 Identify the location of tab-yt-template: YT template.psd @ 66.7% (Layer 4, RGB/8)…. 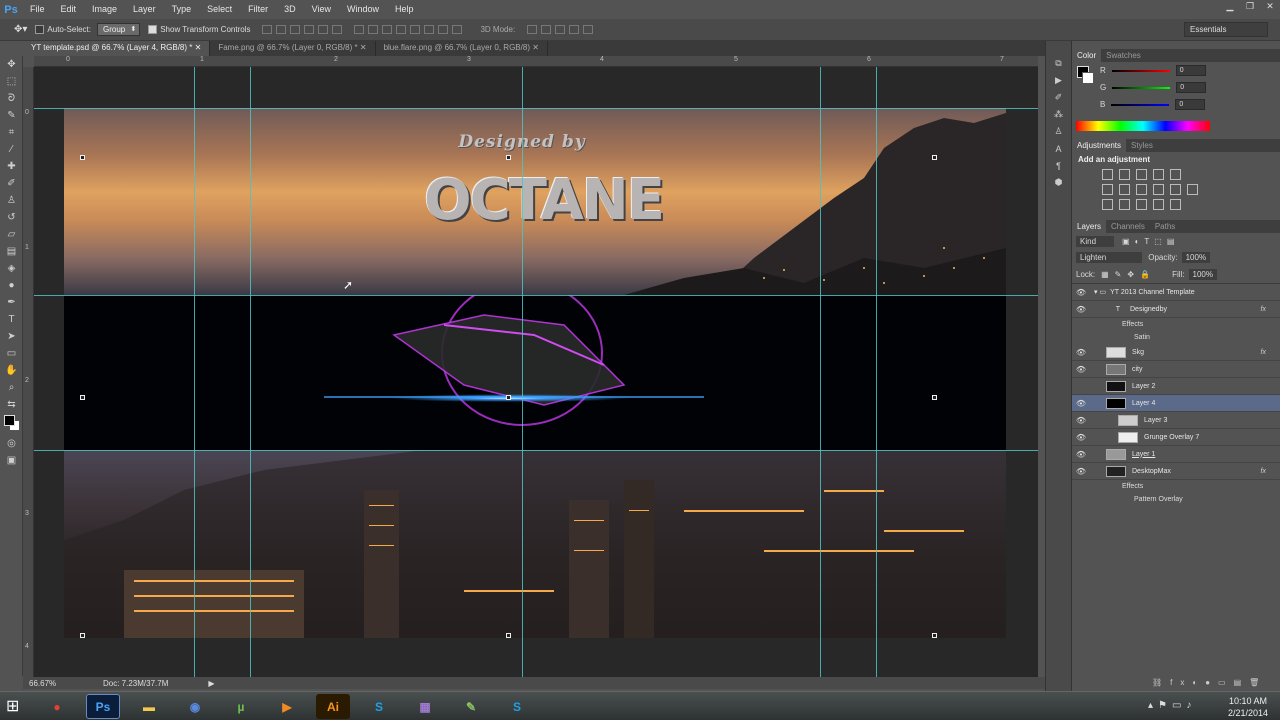
(117, 48).